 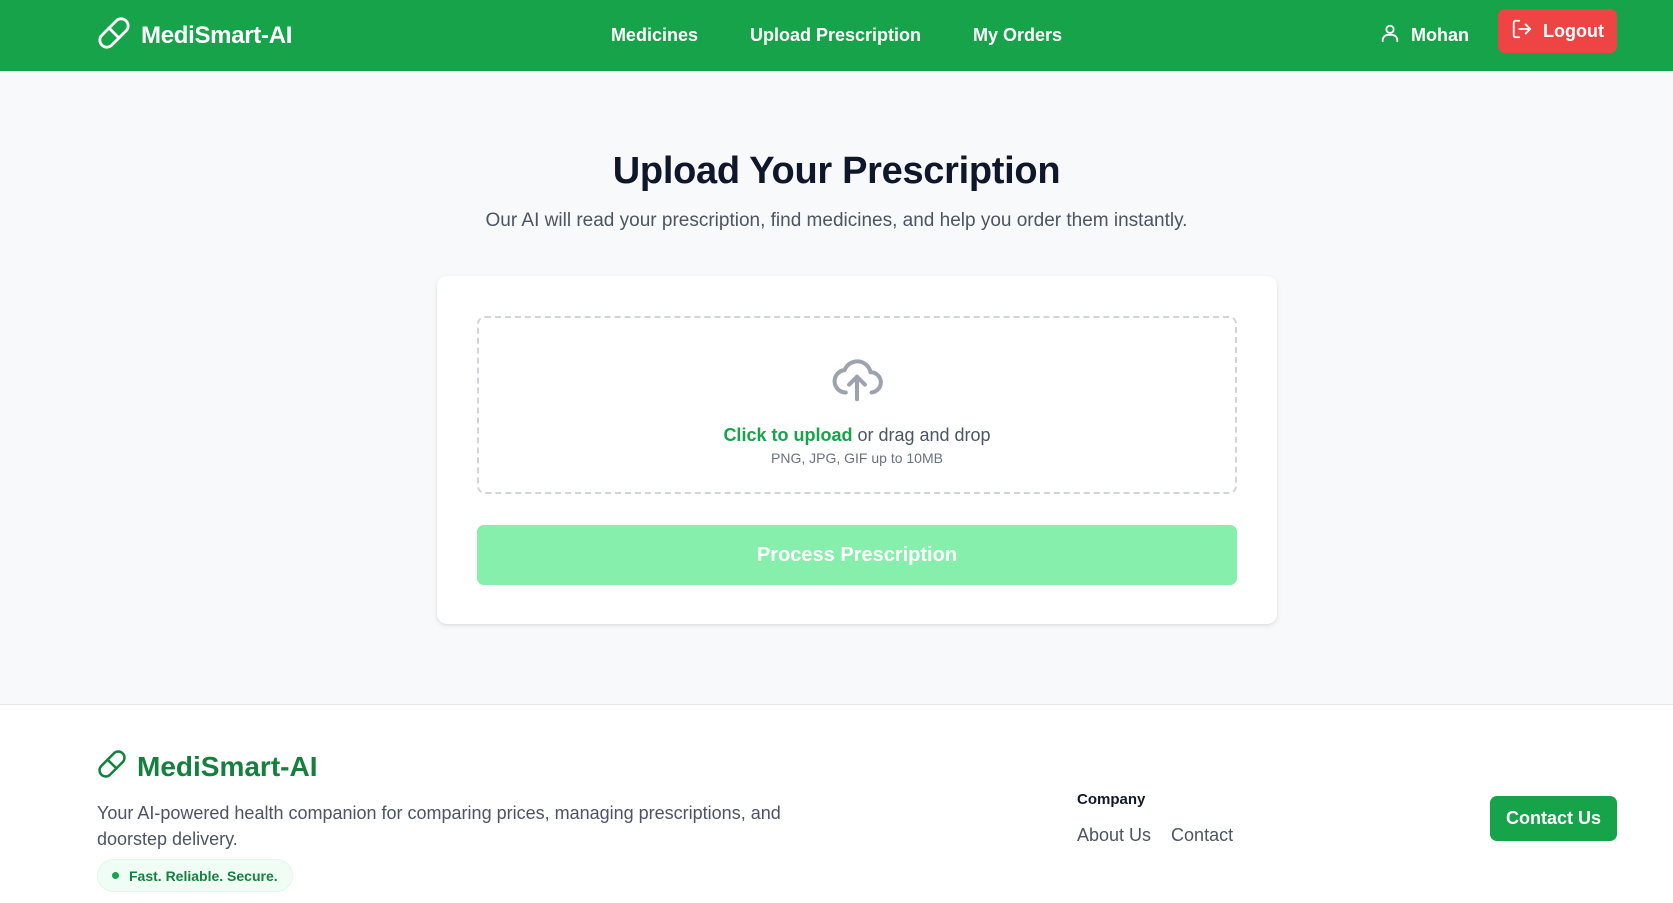 I want to click on user-icon, so click(x=1390, y=35).